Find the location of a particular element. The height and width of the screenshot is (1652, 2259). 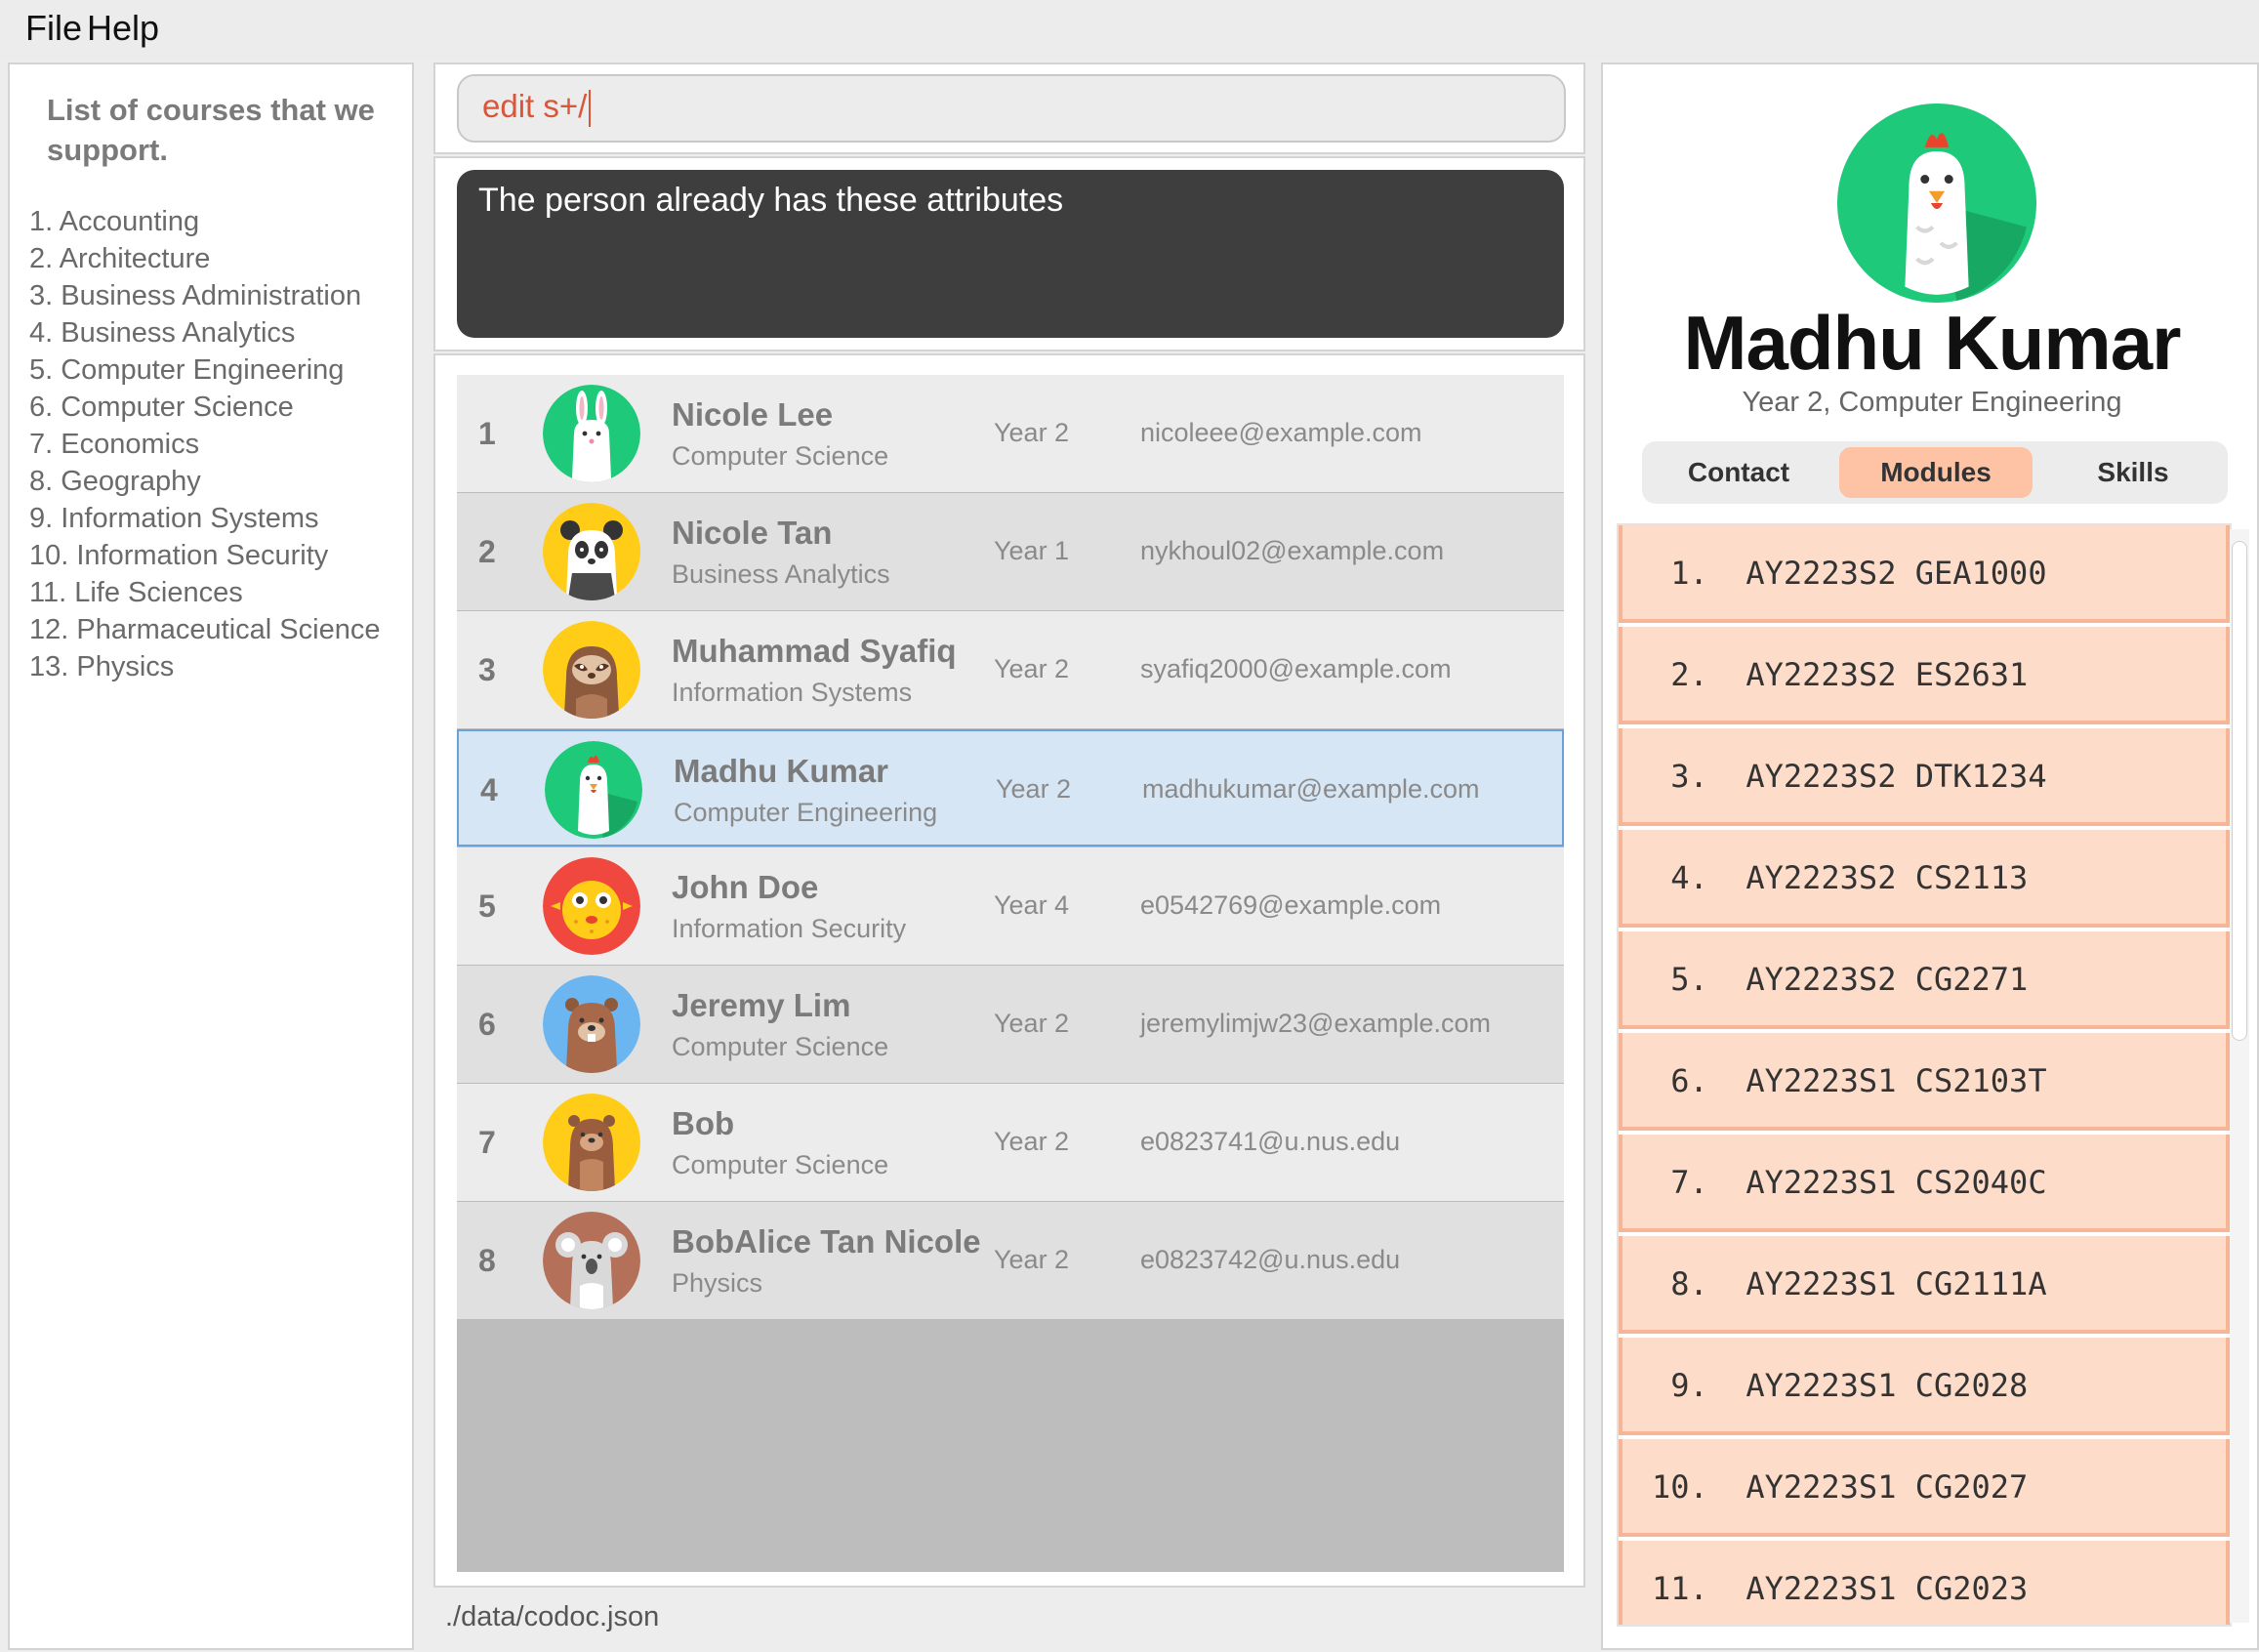

course-item: 13. Physics is located at coordinates (102, 666).